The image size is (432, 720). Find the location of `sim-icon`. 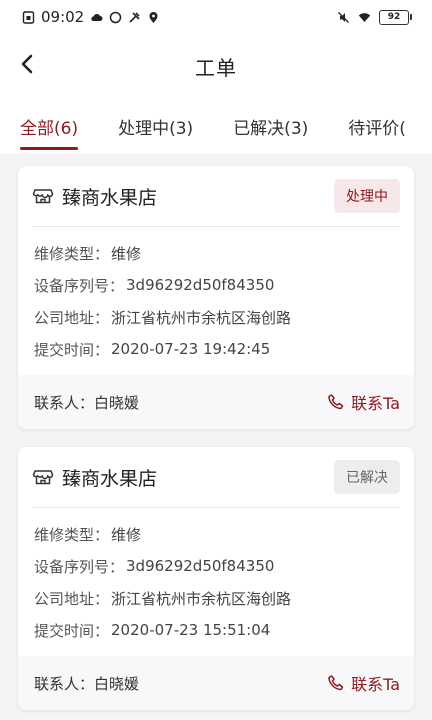

sim-icon is located at coordinates (28, 17).